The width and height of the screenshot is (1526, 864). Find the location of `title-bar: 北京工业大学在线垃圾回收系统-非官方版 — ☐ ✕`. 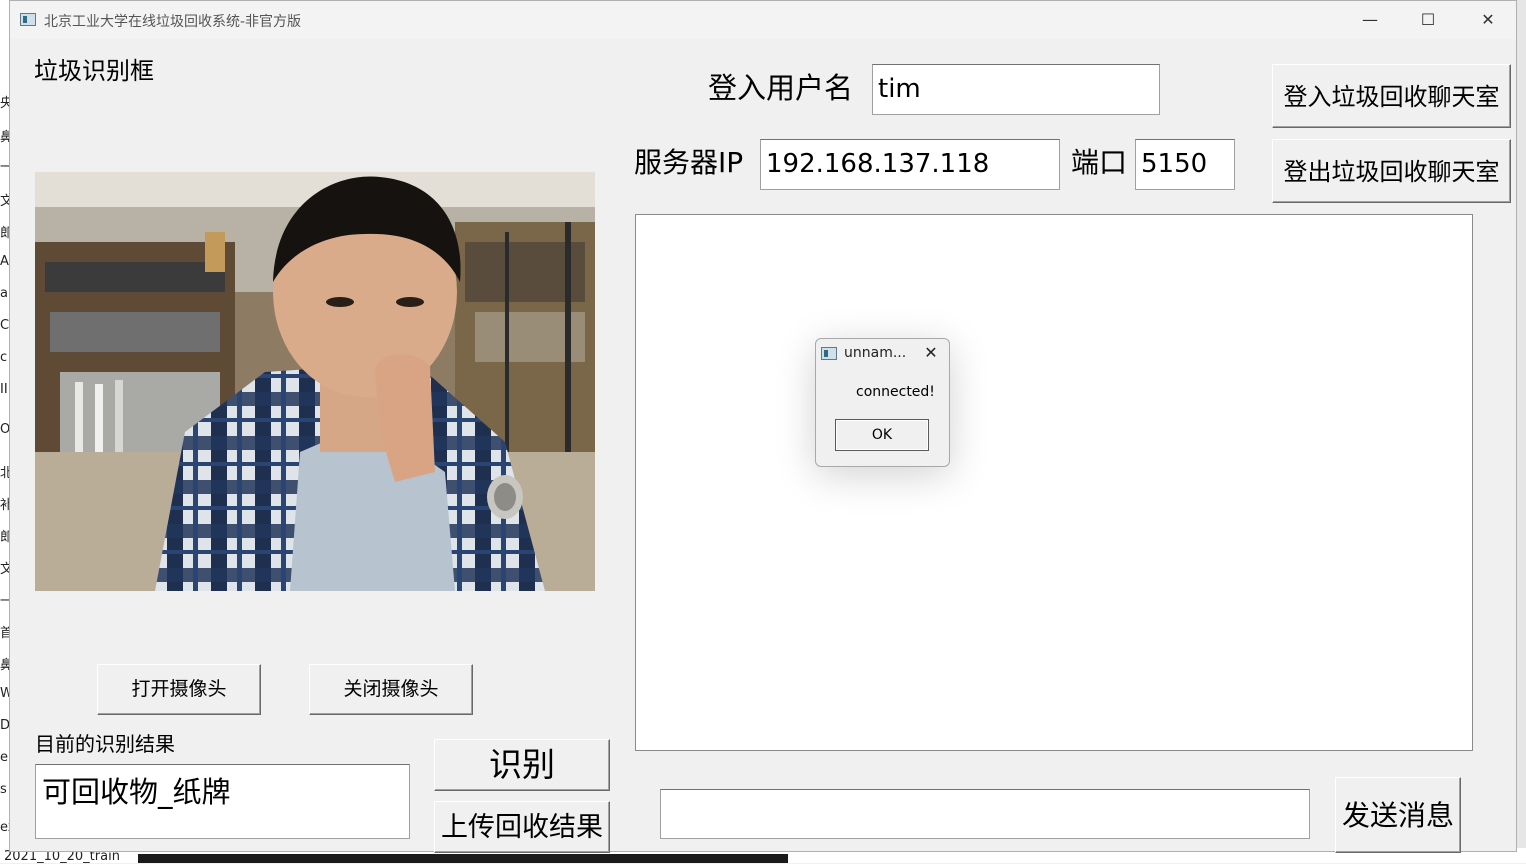

title-bar: 北京工业大学在线垃圾回收系统-非官方版 — ☐ ✕ is located at coordinates (763, 20).